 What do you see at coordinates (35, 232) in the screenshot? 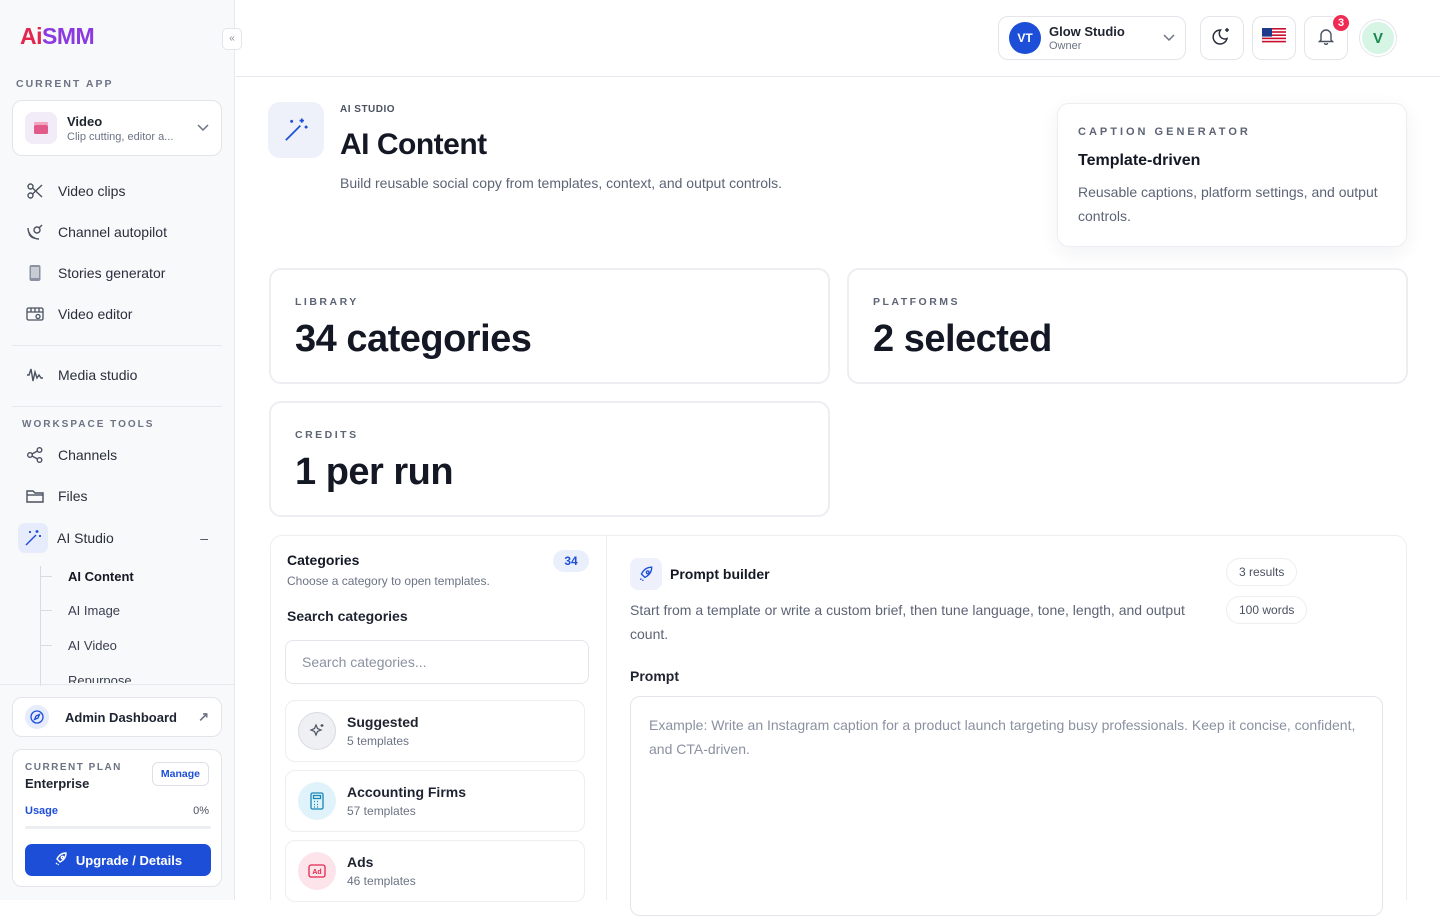
I see `satellite-icon` at bounding box center [35, 232].